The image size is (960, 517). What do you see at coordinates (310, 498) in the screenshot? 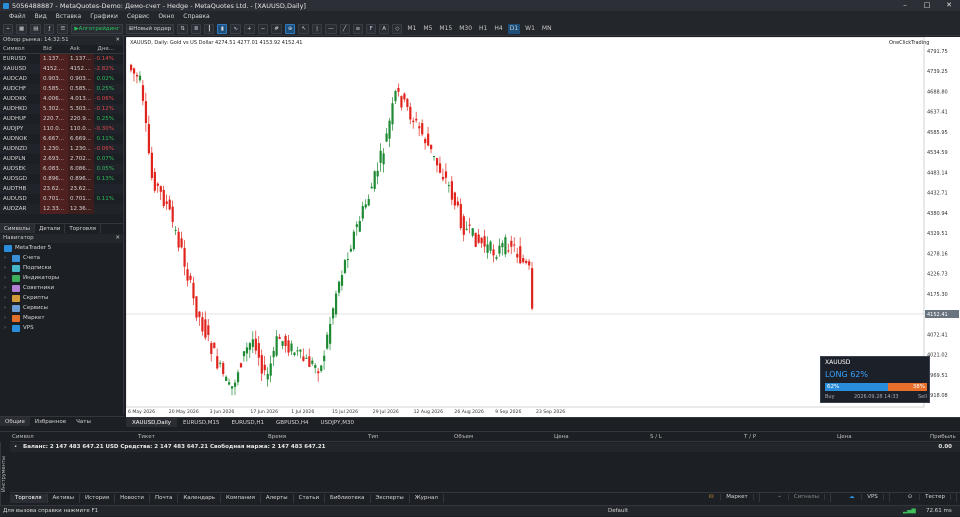
I see `tab-articles: Статьи` at bounding box center [310, 498].